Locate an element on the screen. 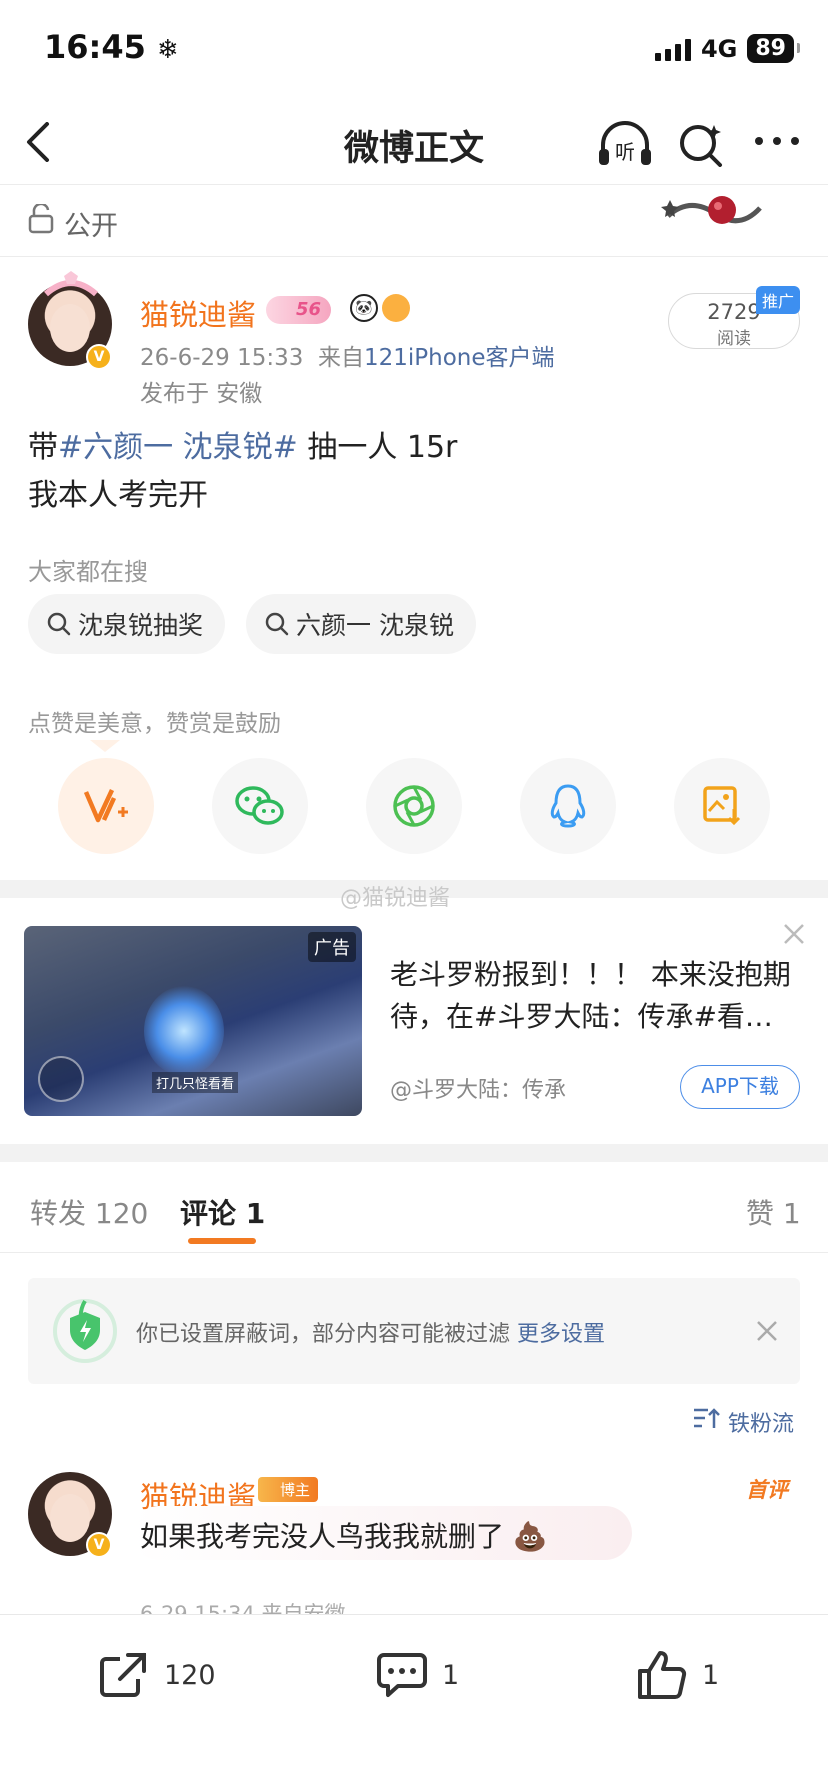 This screenshot has height=1792, width=828. more-button is located at coordinates (777, 141).